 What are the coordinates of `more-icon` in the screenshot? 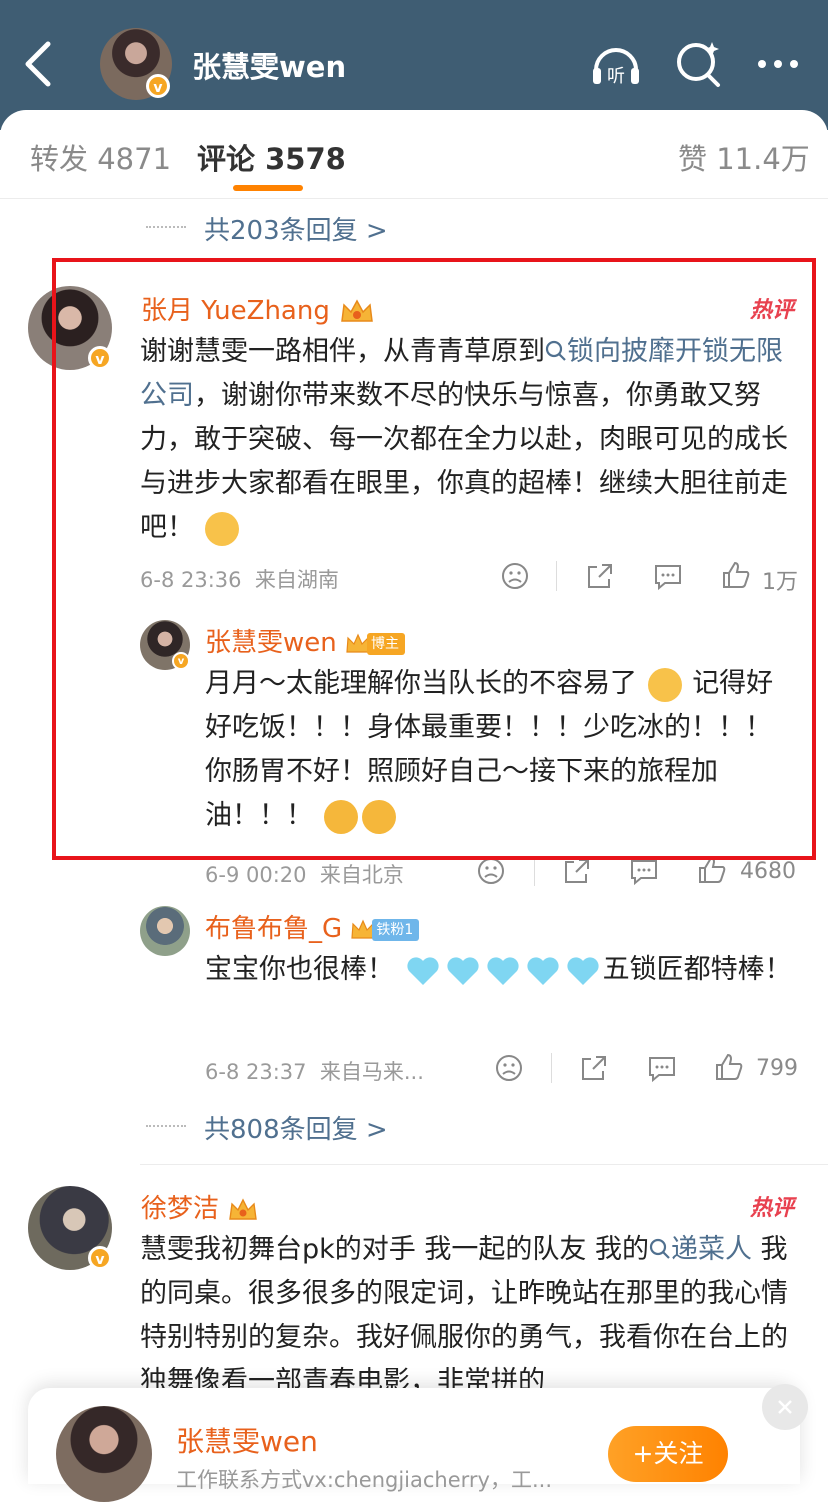 It's located at (778, 64).